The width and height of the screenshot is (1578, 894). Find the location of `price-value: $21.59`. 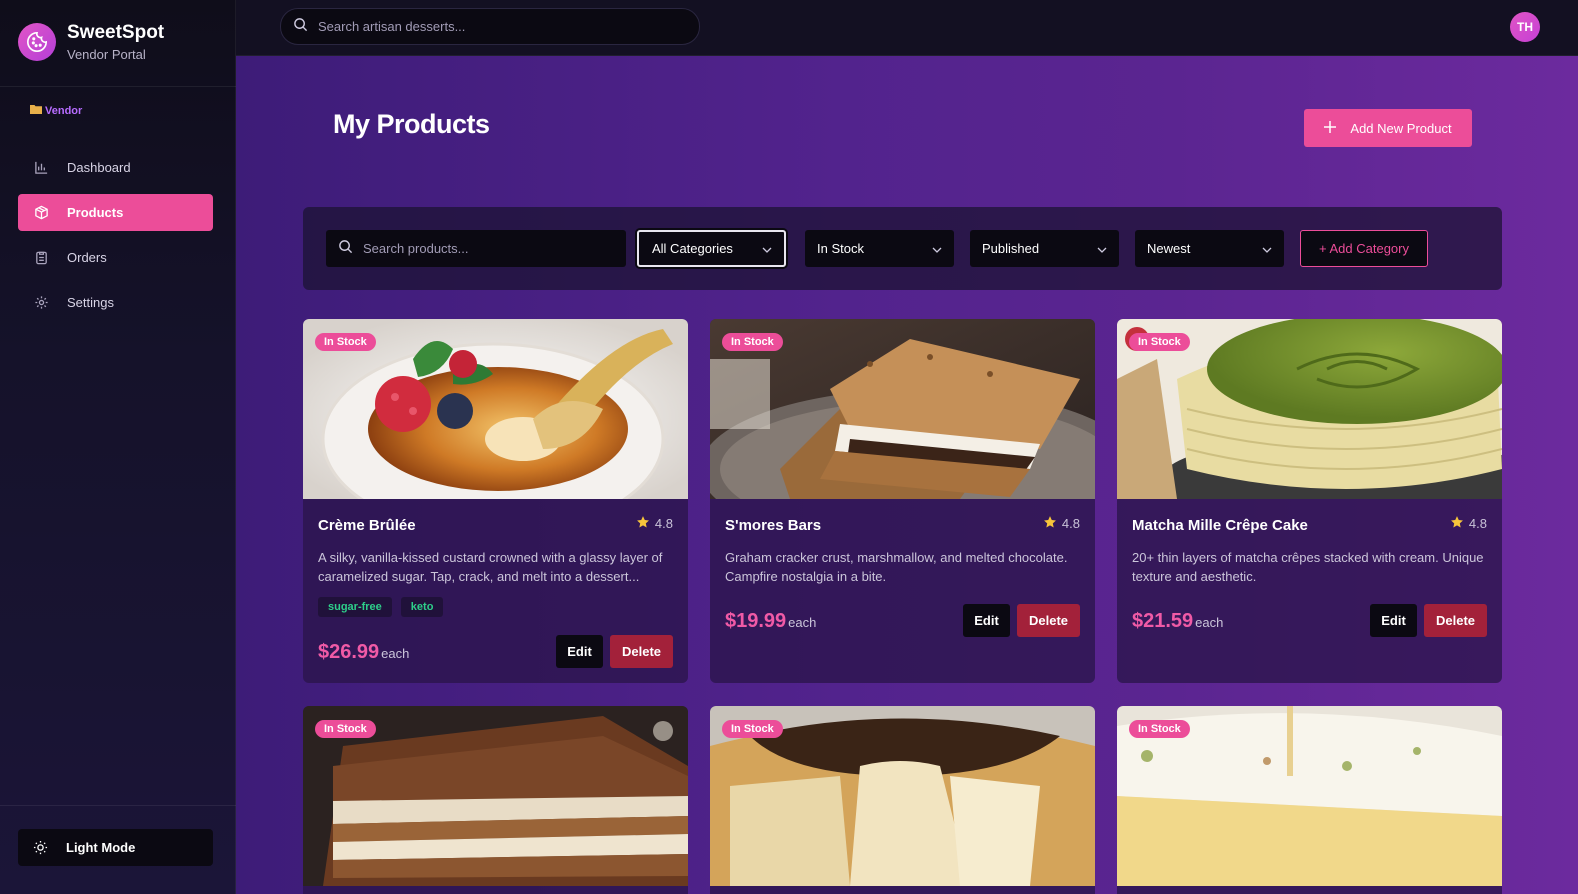

price-value: $21.59 is located at coordinates (1163, 621).